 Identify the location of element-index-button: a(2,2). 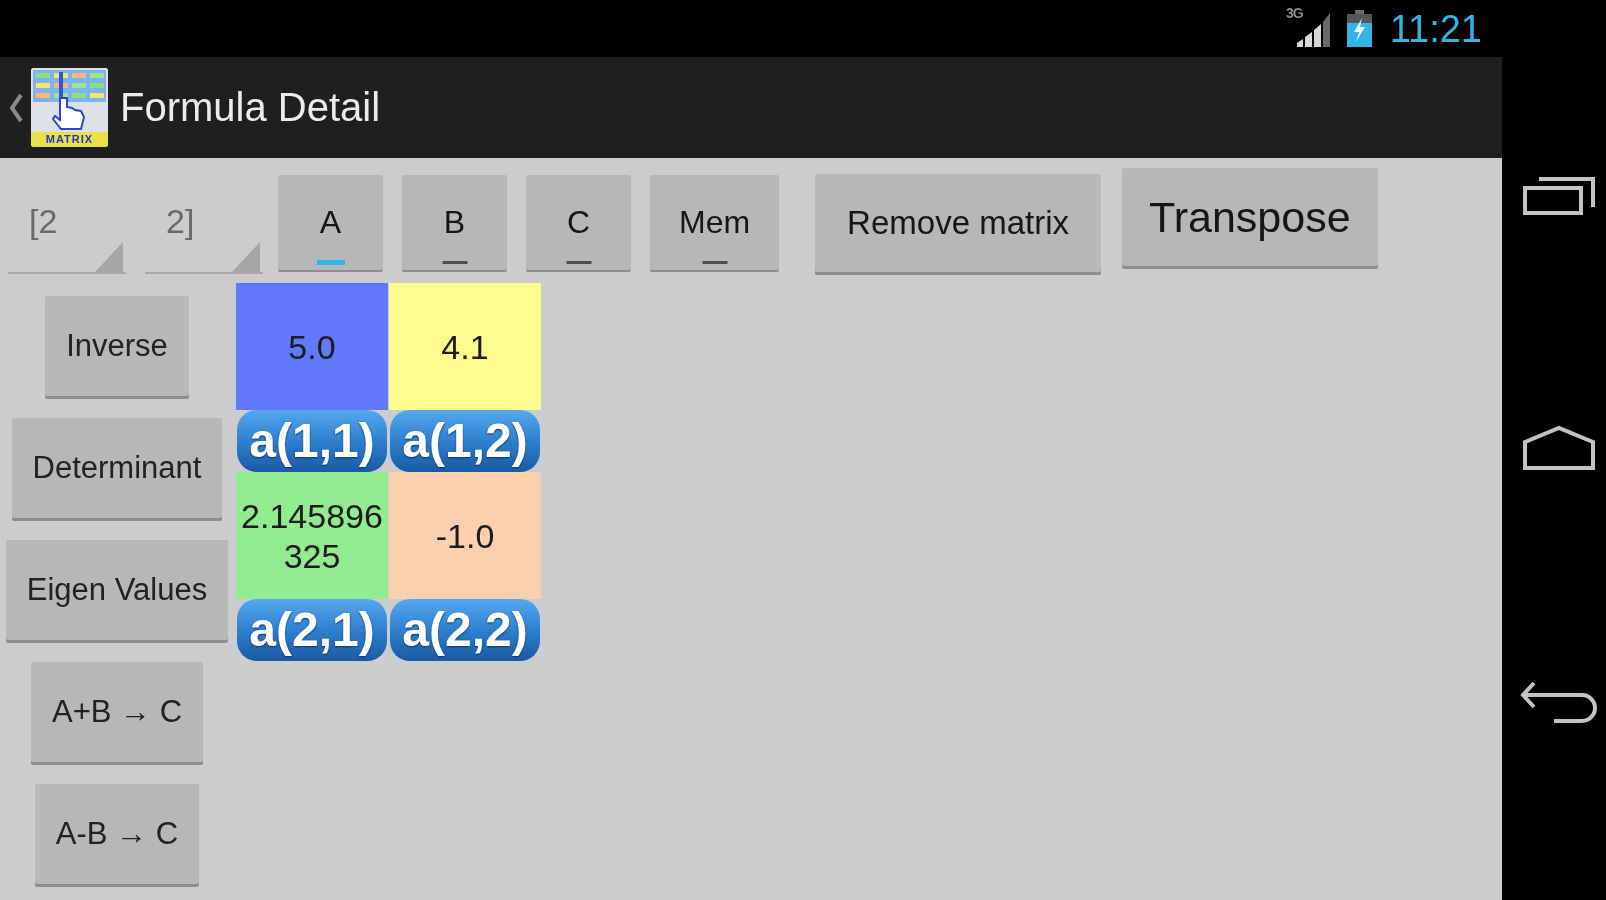
(465, 630).